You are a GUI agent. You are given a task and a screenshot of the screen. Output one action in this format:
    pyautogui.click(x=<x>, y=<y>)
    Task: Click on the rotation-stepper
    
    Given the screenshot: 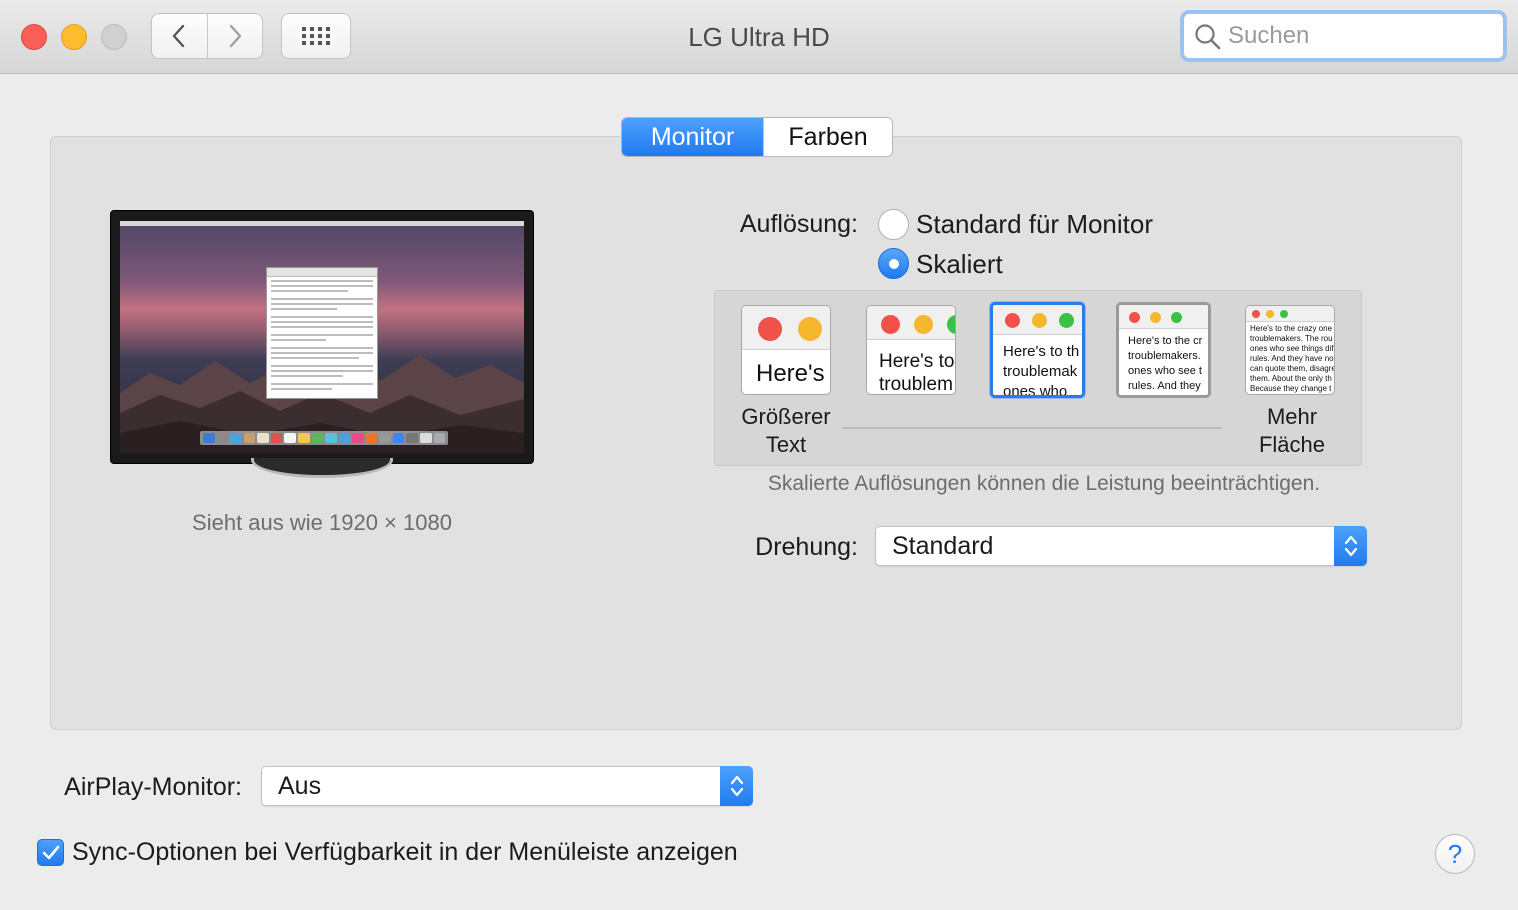 What is the action you would take?
    pyautogui.click(x=1350, y=546)
    